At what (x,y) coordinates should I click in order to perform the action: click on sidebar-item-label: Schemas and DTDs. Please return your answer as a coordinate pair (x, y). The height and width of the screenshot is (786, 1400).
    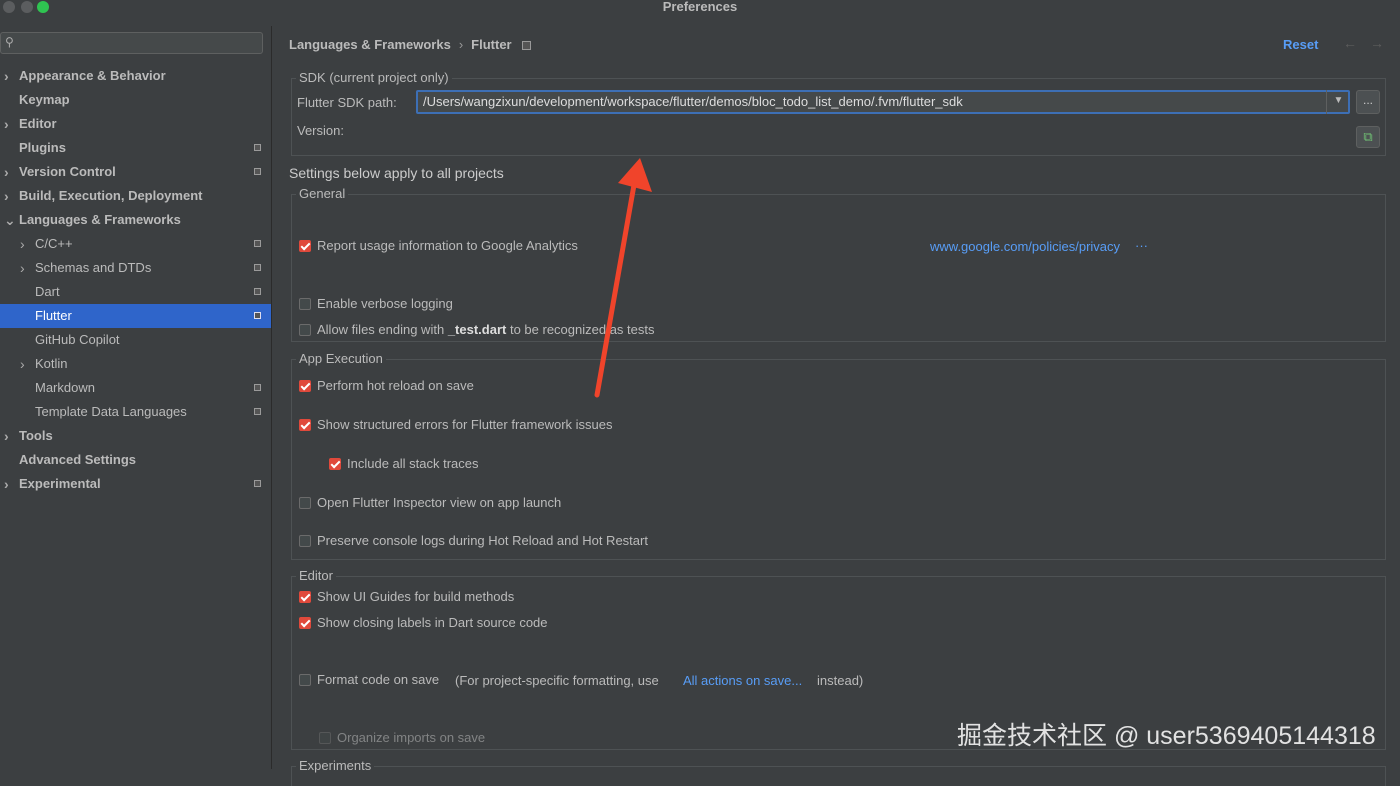
    Looking at the image, I should click on (93, 267).